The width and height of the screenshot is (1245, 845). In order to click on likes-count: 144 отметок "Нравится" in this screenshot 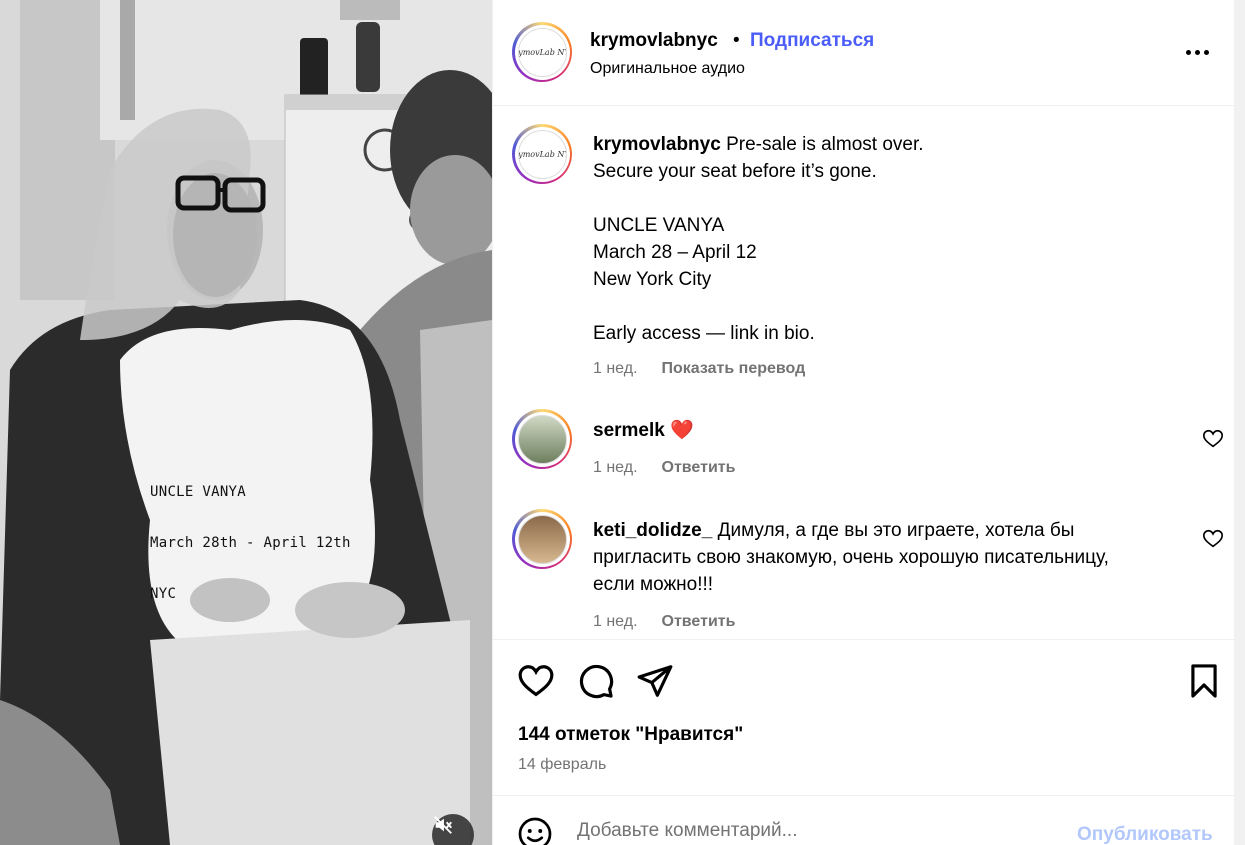, I will do `click(630, 735)`.